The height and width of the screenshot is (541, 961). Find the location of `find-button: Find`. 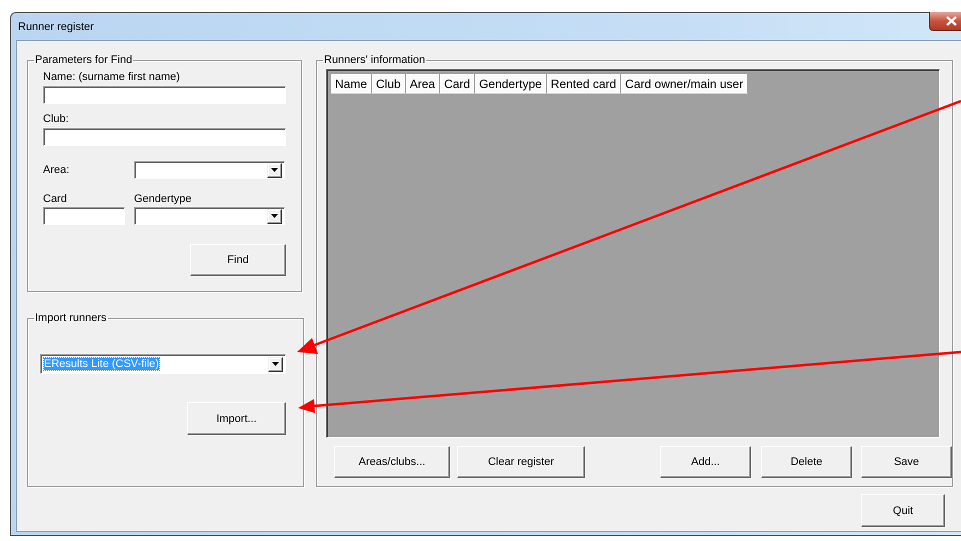

find-button: Find is located at coordinates (238, 260).